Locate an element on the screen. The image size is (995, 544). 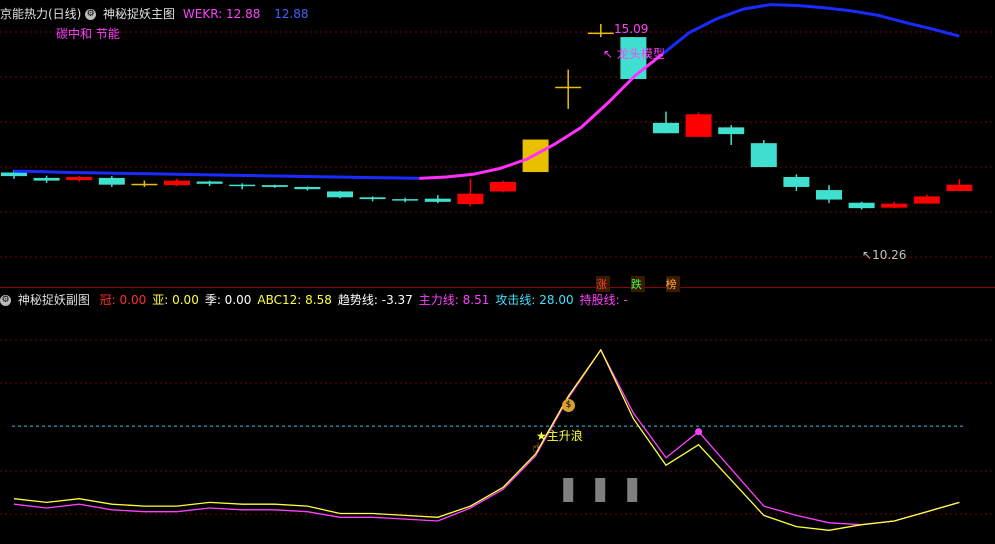
hand-pointer-icon: ☝ is located at coordinates (536, 448).